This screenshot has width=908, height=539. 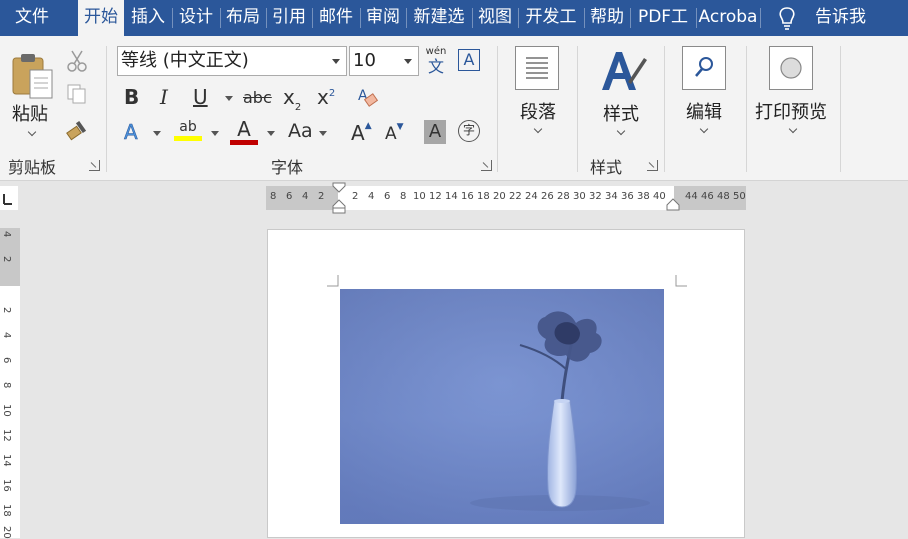 What do you see at coordinates (621, 113) in the screenshot?
I see `styles-button: 样式` at bounding box center [621, 113].